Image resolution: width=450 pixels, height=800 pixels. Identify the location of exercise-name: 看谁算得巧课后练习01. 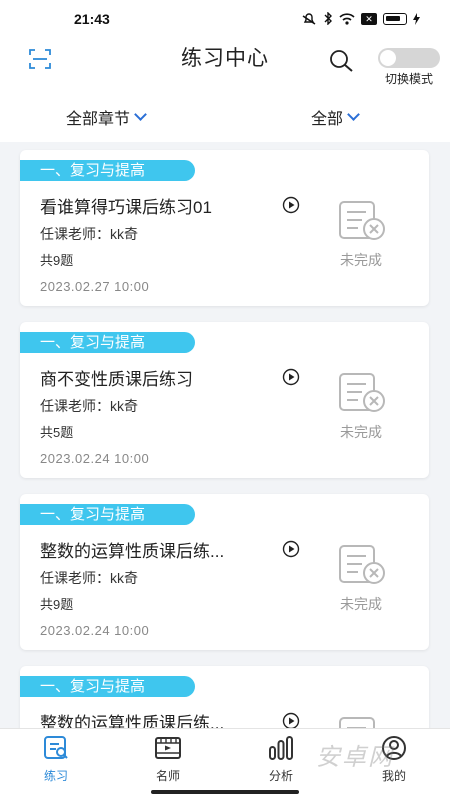
(126, 207).